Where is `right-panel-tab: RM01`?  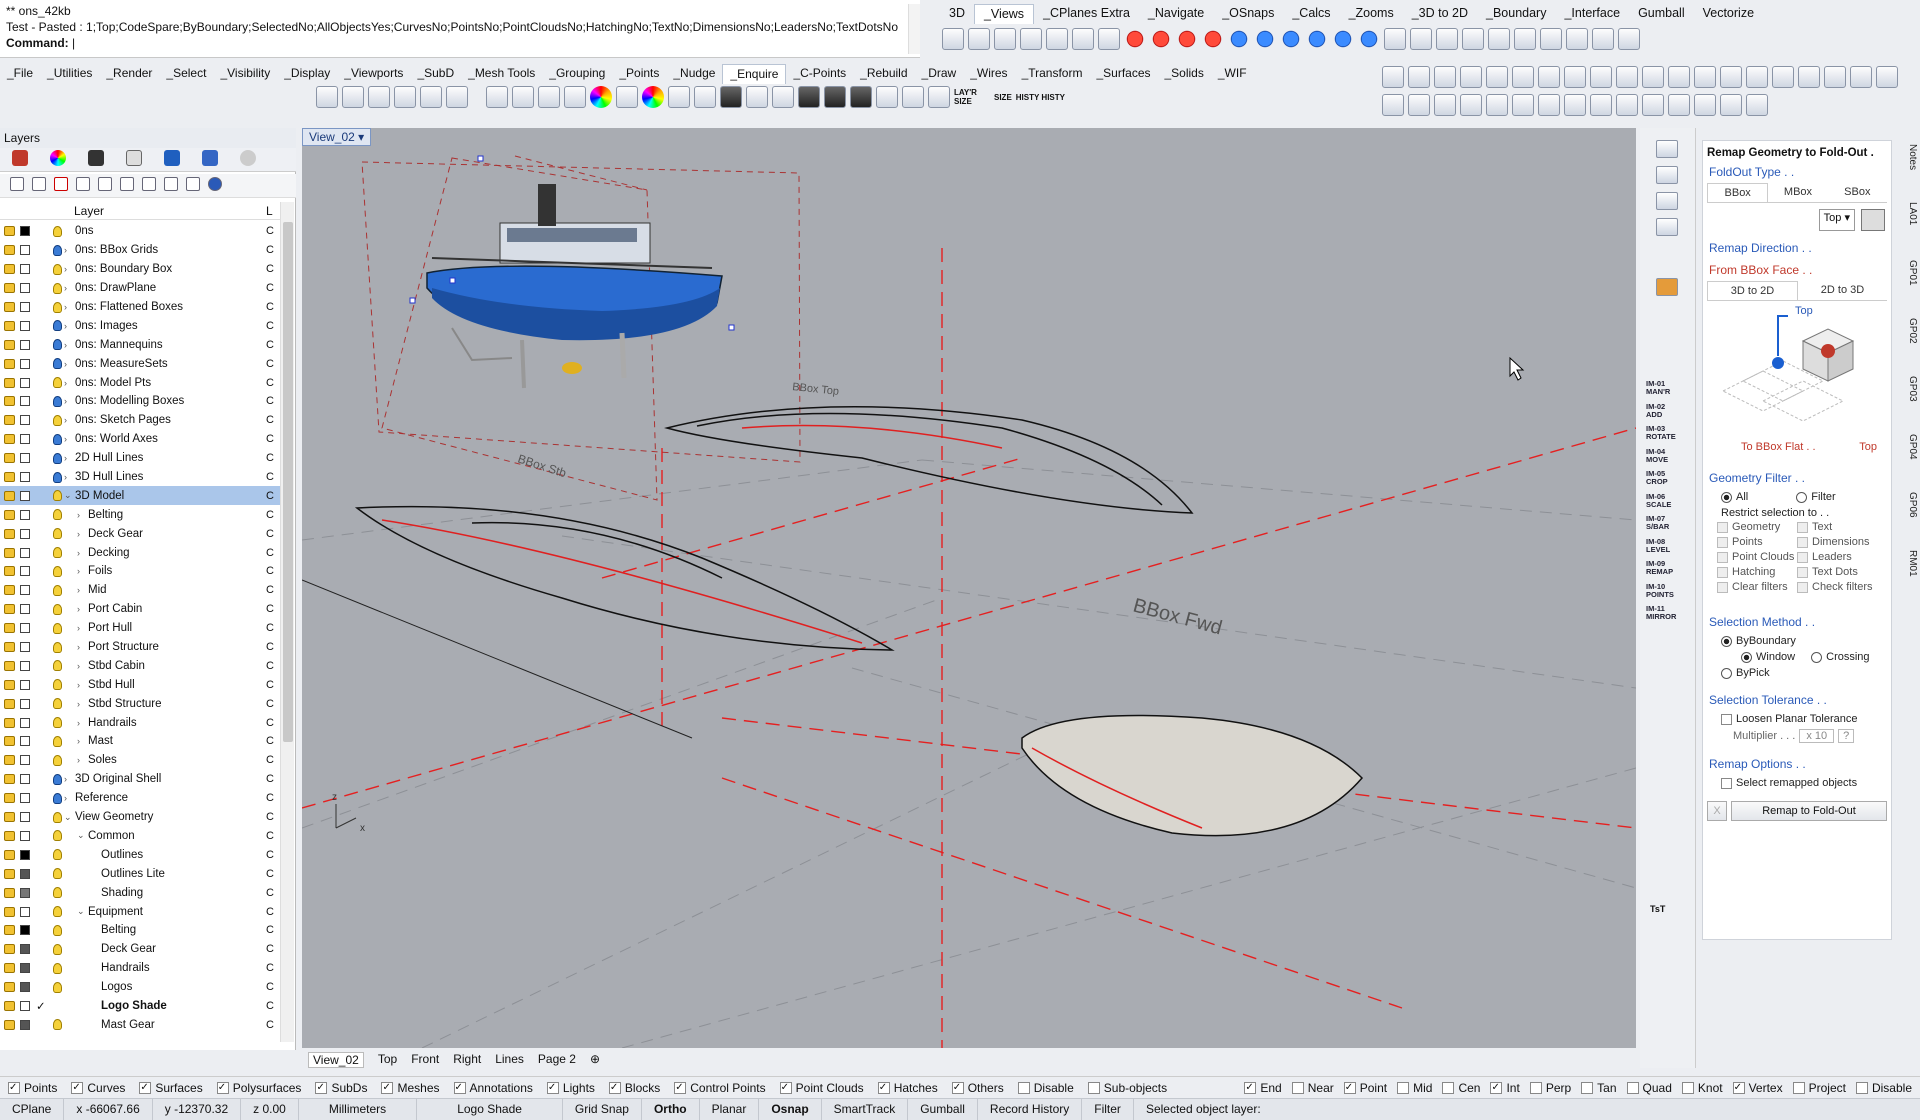
right-panel-tab: RM01 is located at coordinates (1907, 563).